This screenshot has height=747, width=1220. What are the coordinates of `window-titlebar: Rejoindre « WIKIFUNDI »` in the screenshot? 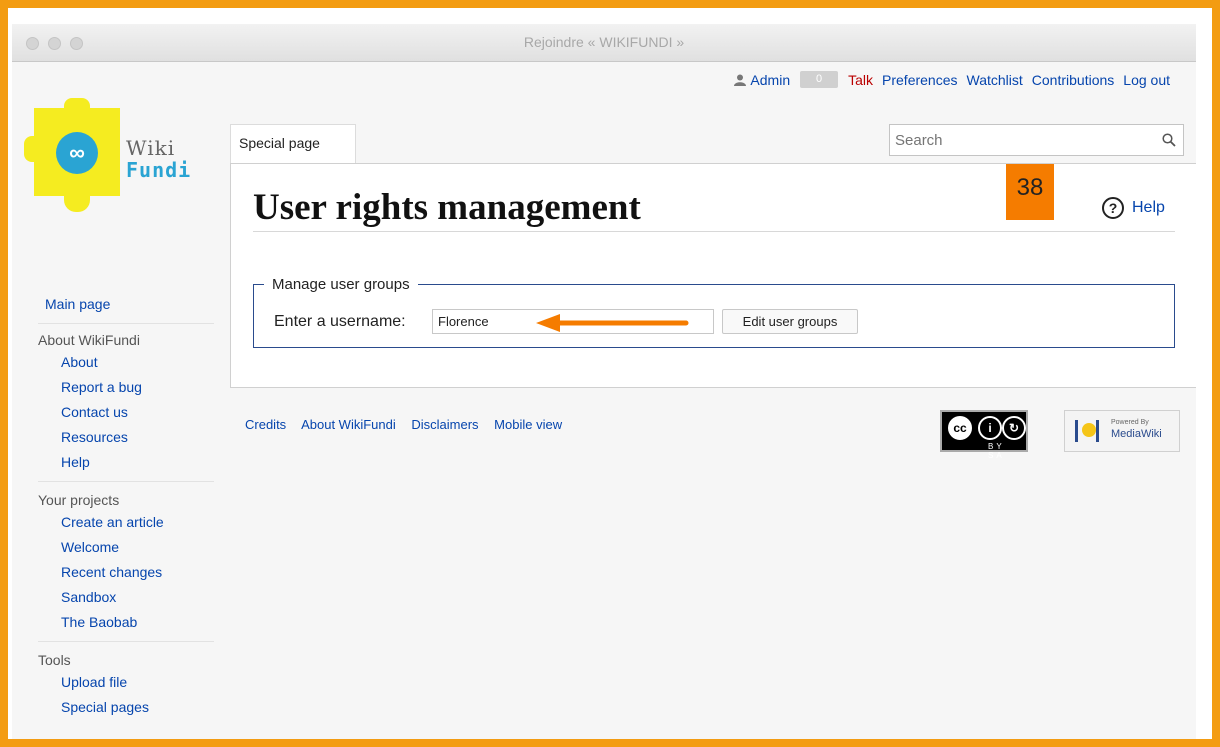 It's located at (604, 43).